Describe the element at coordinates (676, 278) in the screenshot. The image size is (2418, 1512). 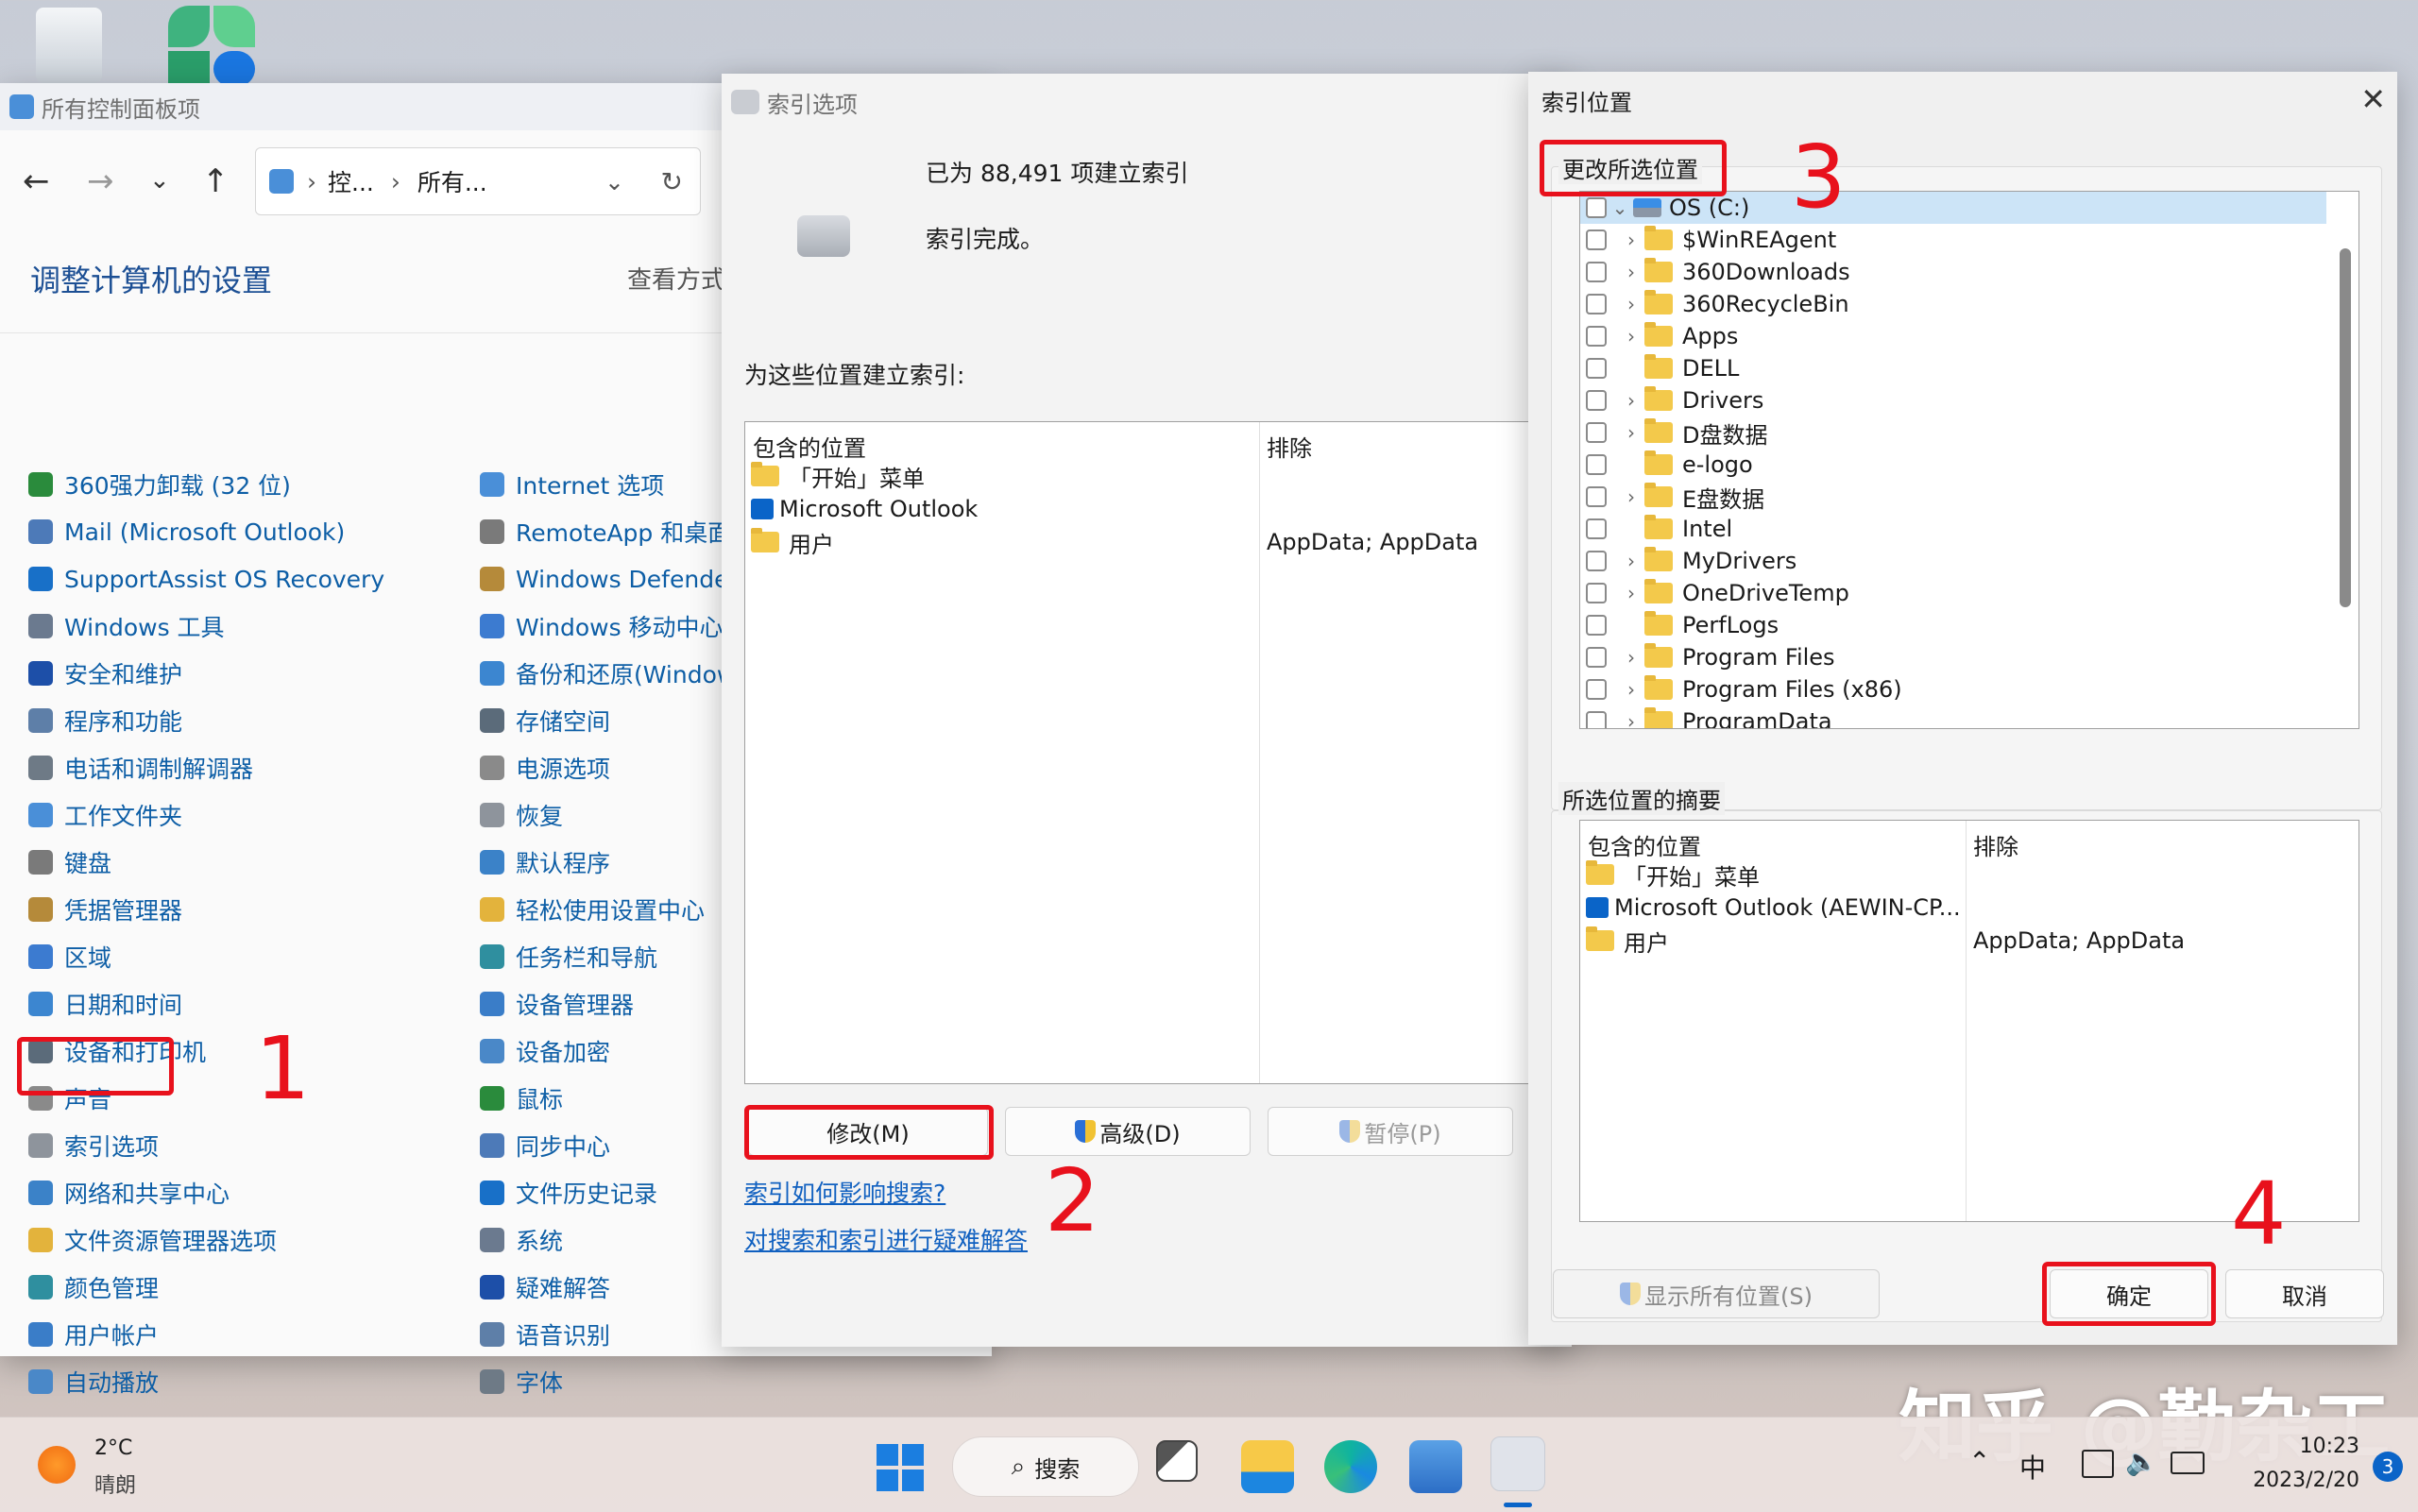
I see `view-by-label: 查看方式` at that location.